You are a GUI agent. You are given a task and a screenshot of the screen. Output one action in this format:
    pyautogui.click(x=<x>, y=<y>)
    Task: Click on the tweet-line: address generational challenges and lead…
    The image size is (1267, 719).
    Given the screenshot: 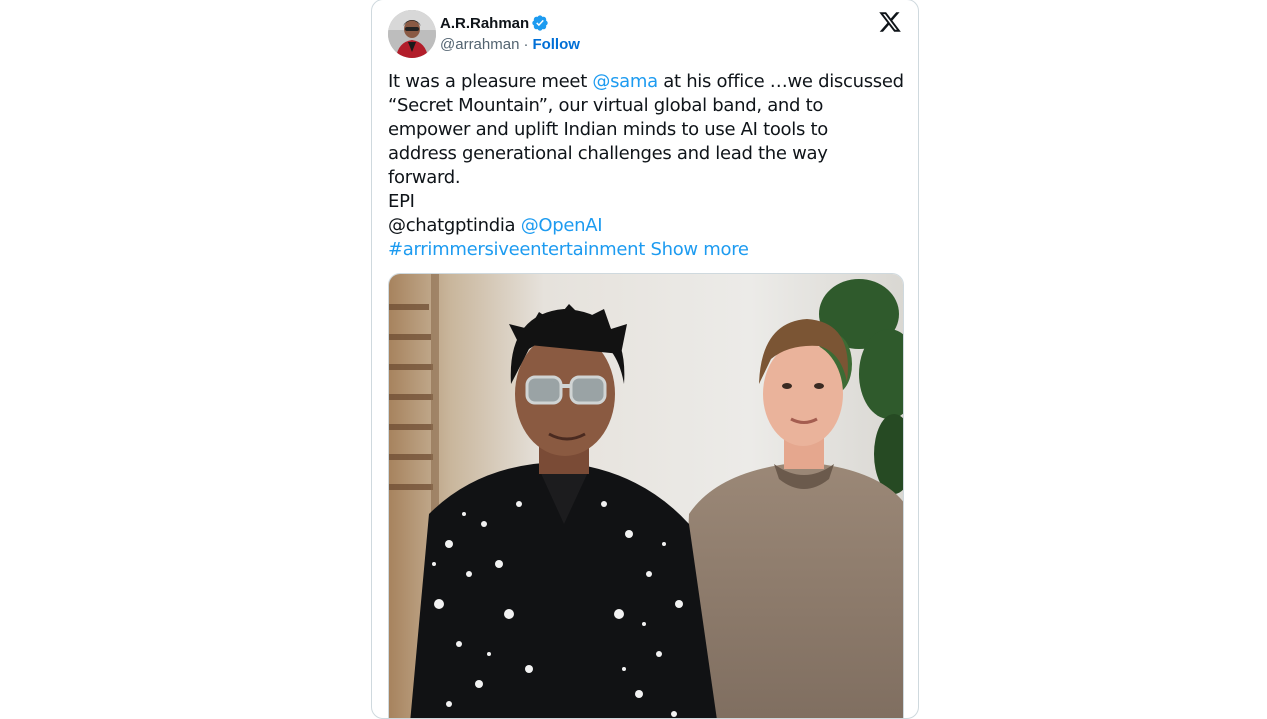 What is the action you would take?
    pyautogui.click(x=608, y=153)
    